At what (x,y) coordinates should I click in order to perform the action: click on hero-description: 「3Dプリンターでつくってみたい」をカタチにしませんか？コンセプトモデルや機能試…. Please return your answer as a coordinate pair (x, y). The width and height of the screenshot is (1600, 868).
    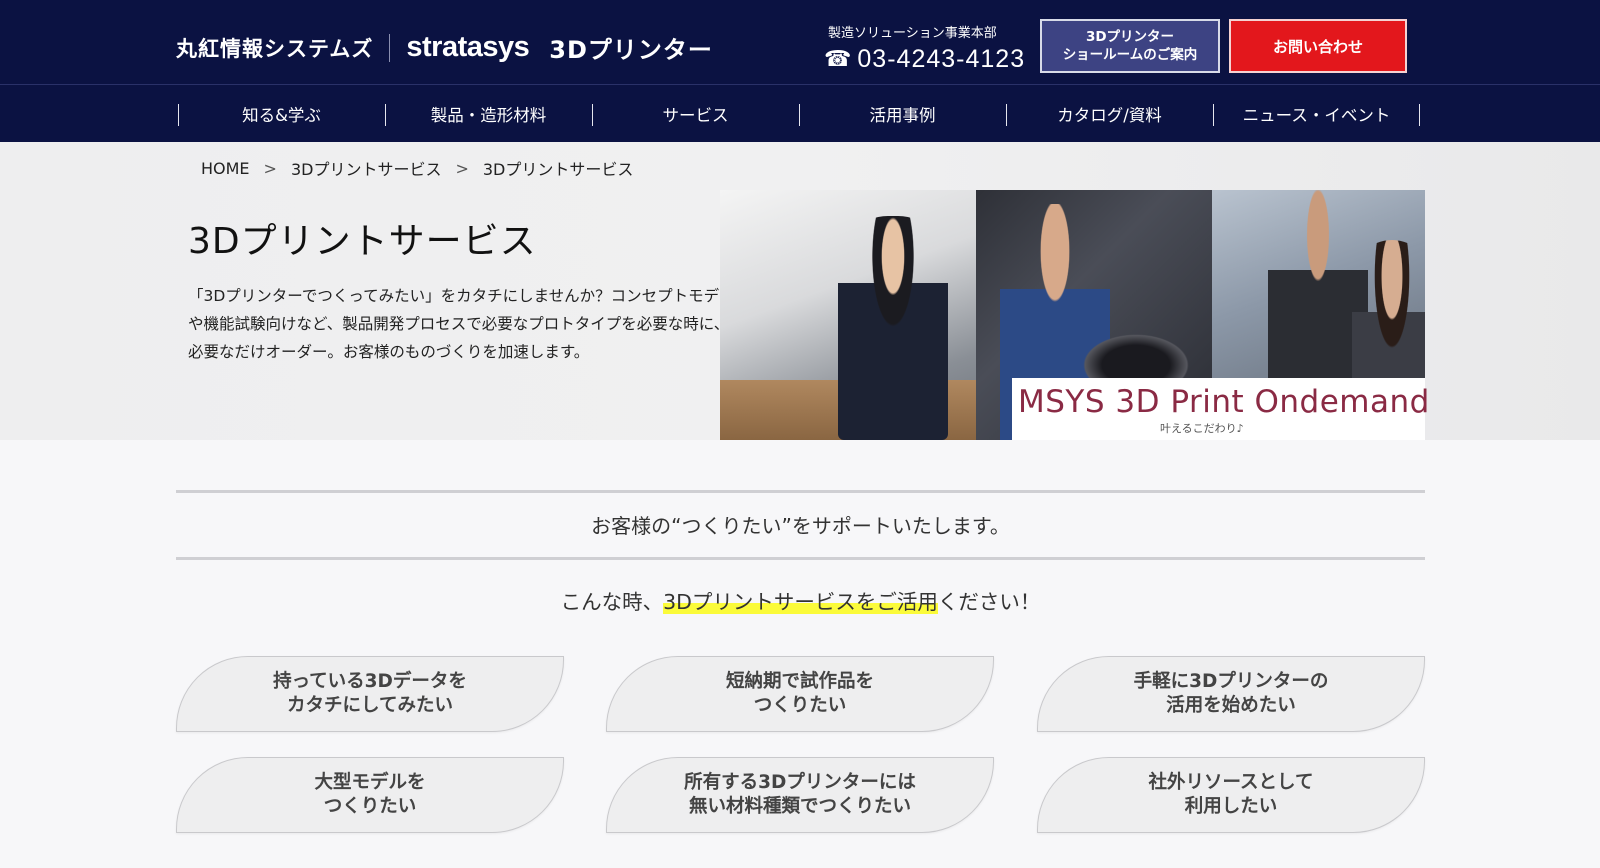
    Looking at the image, I should click on (461, 324).